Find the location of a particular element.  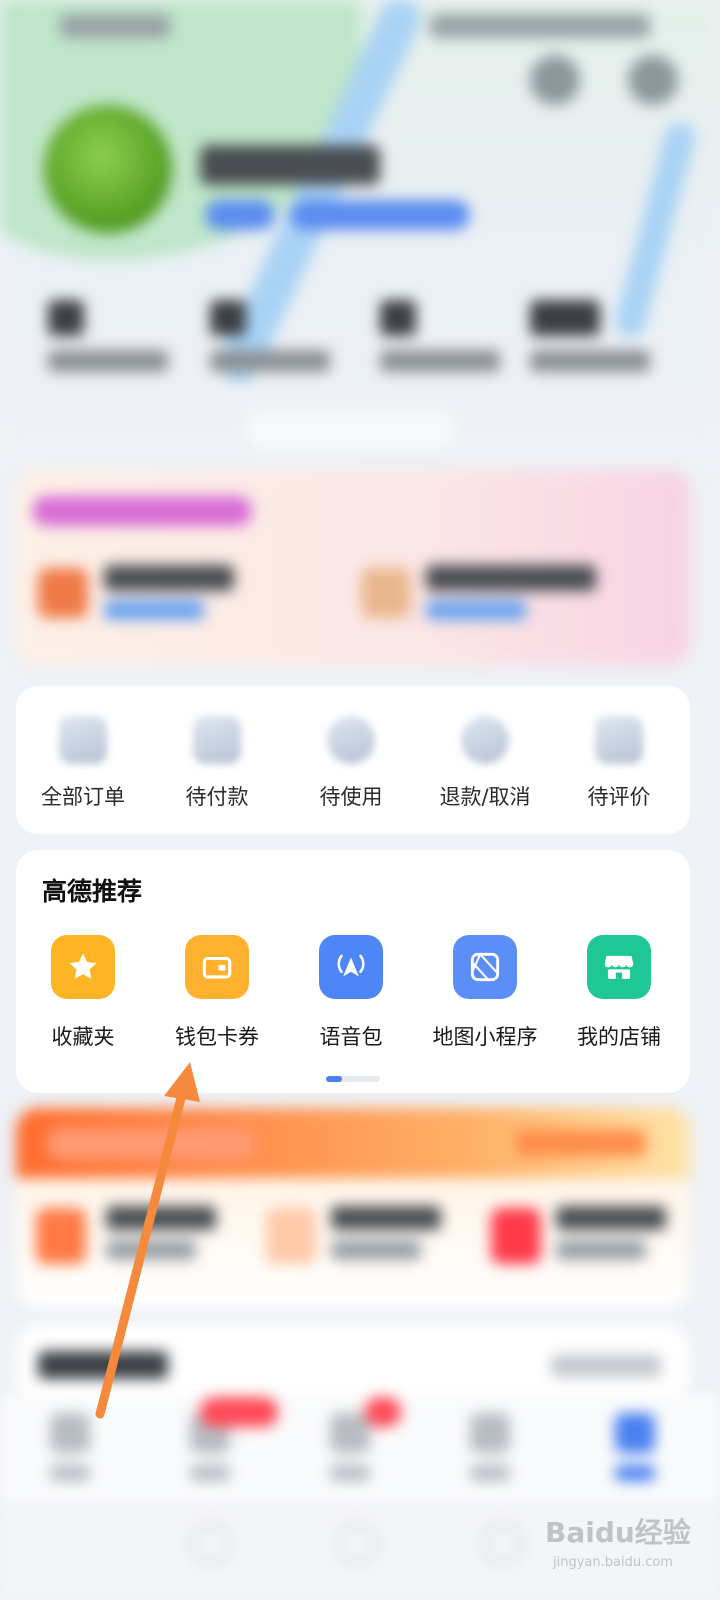

tab-taxi is located at coordinates (490, 1447).